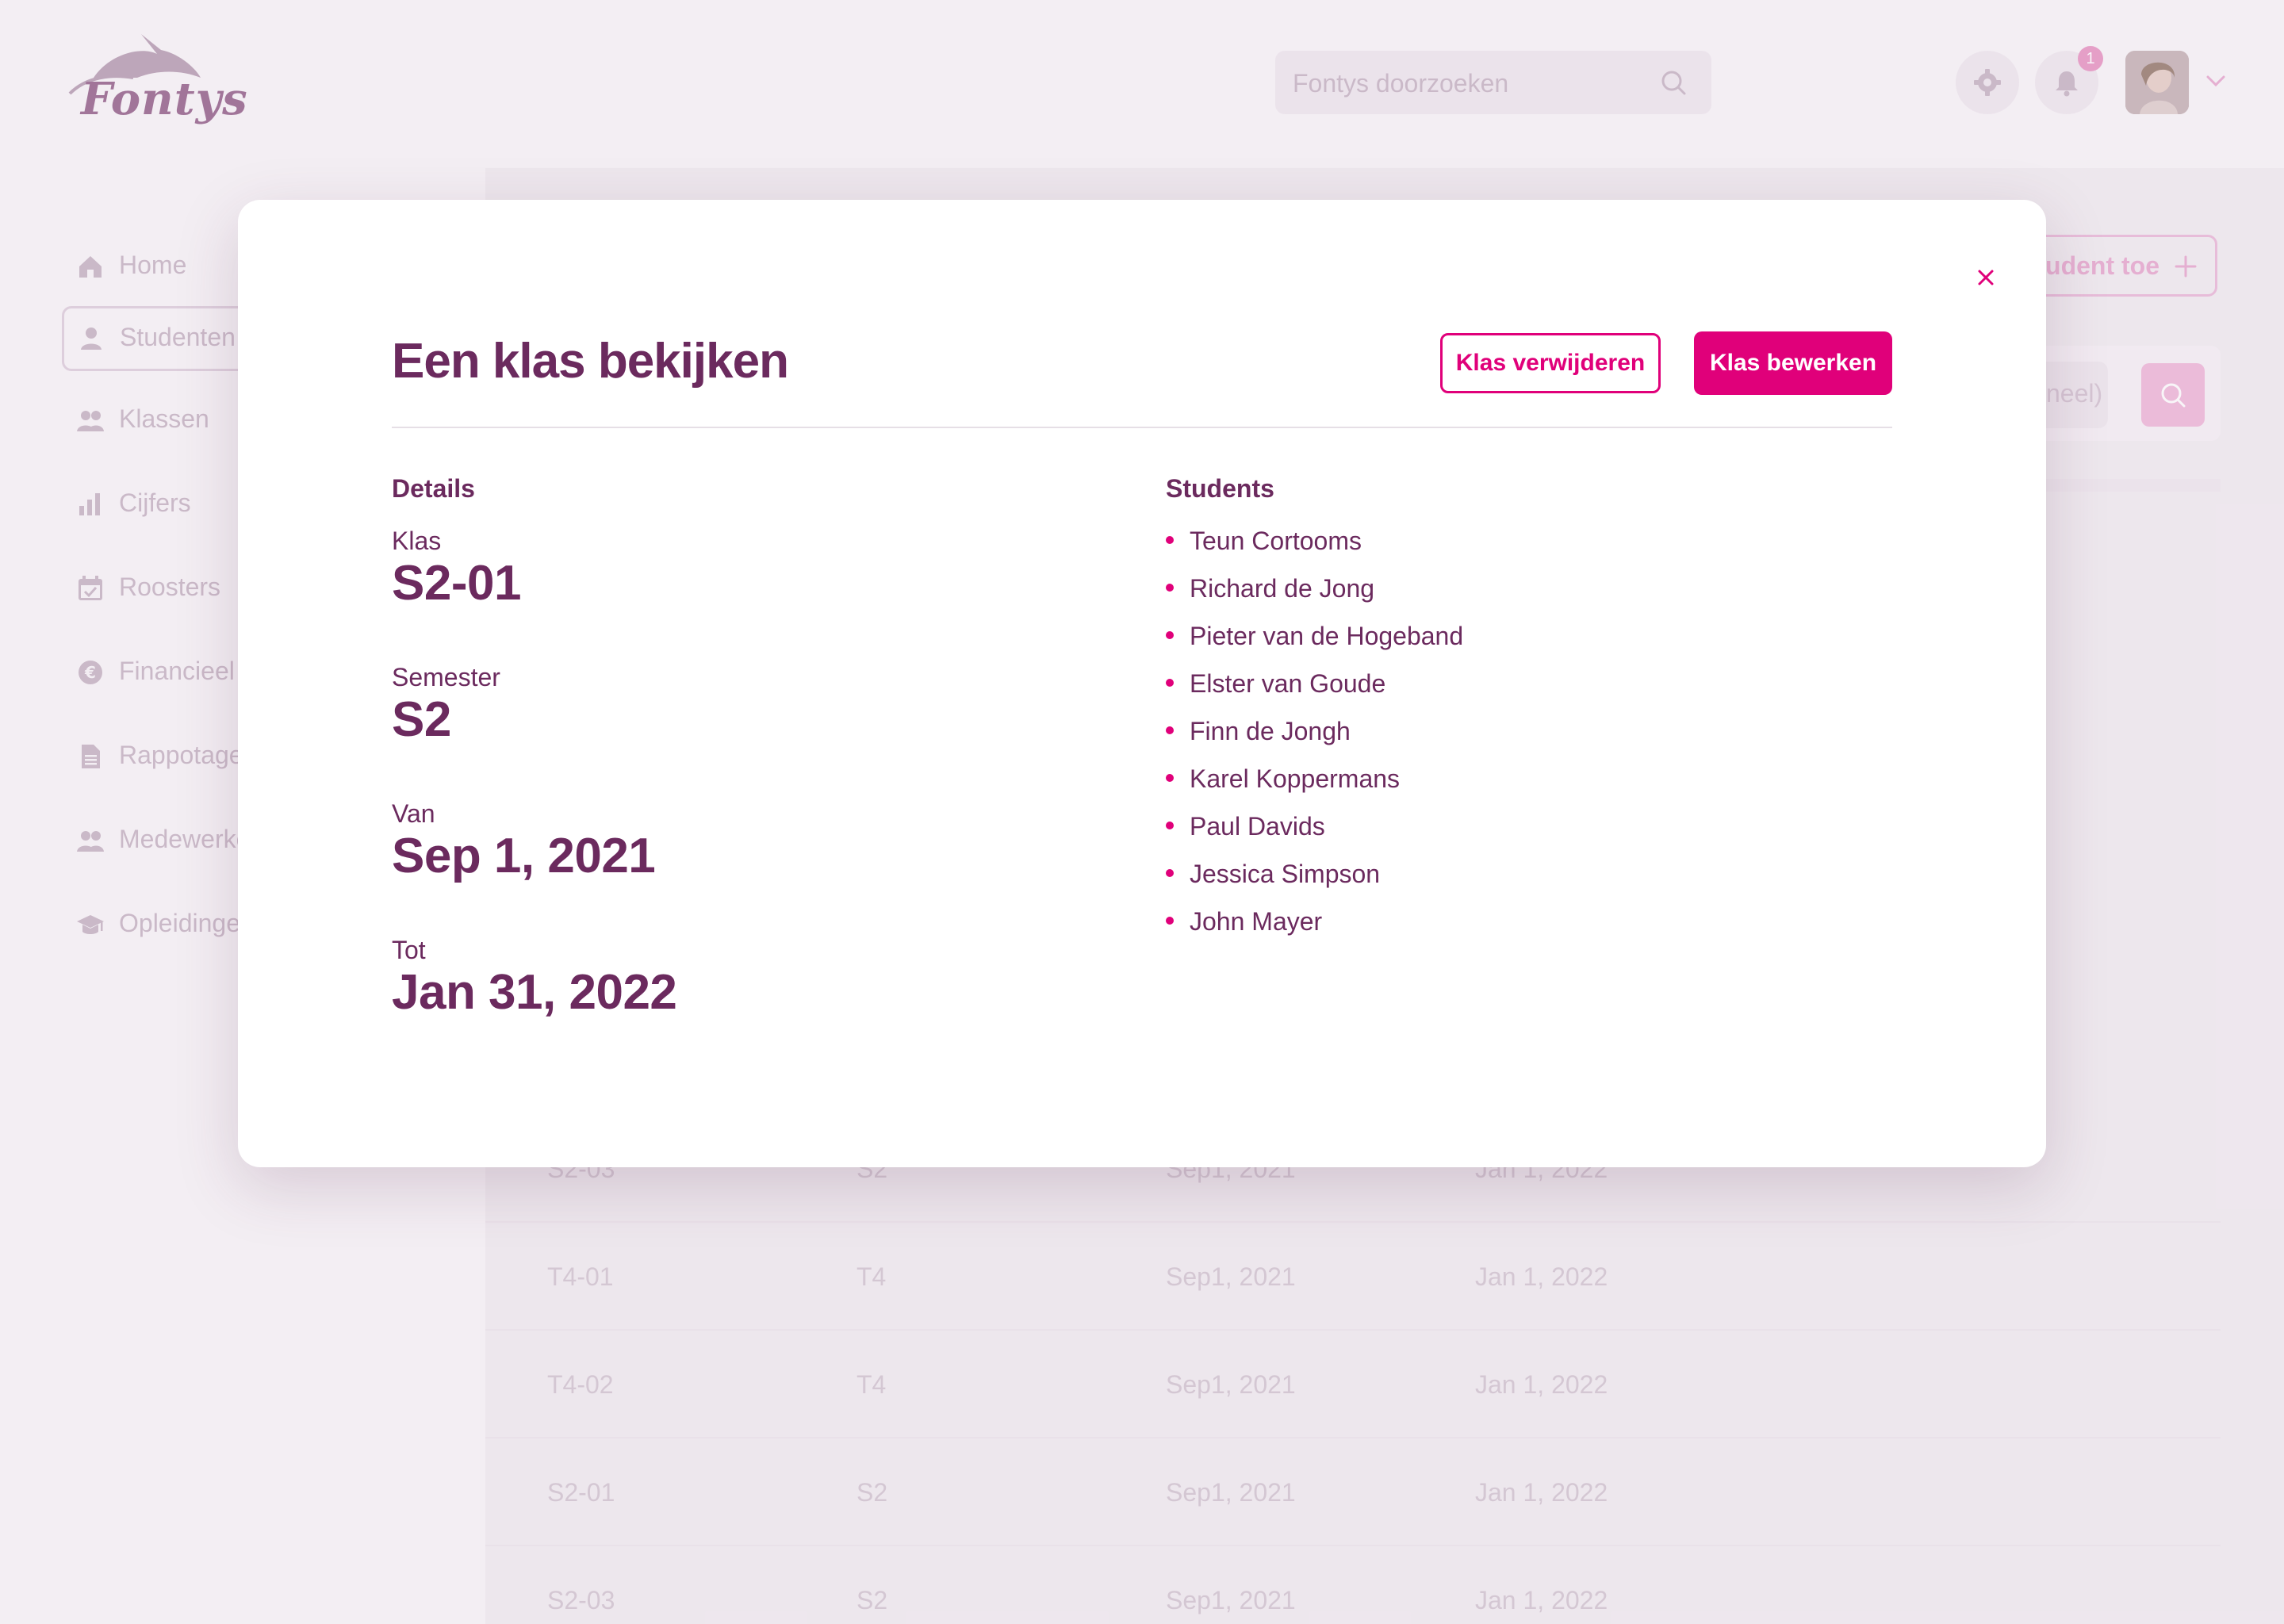  Describe the element at coordinates (413, 813) in the screenshot. I see `van-label: Van` at that location.